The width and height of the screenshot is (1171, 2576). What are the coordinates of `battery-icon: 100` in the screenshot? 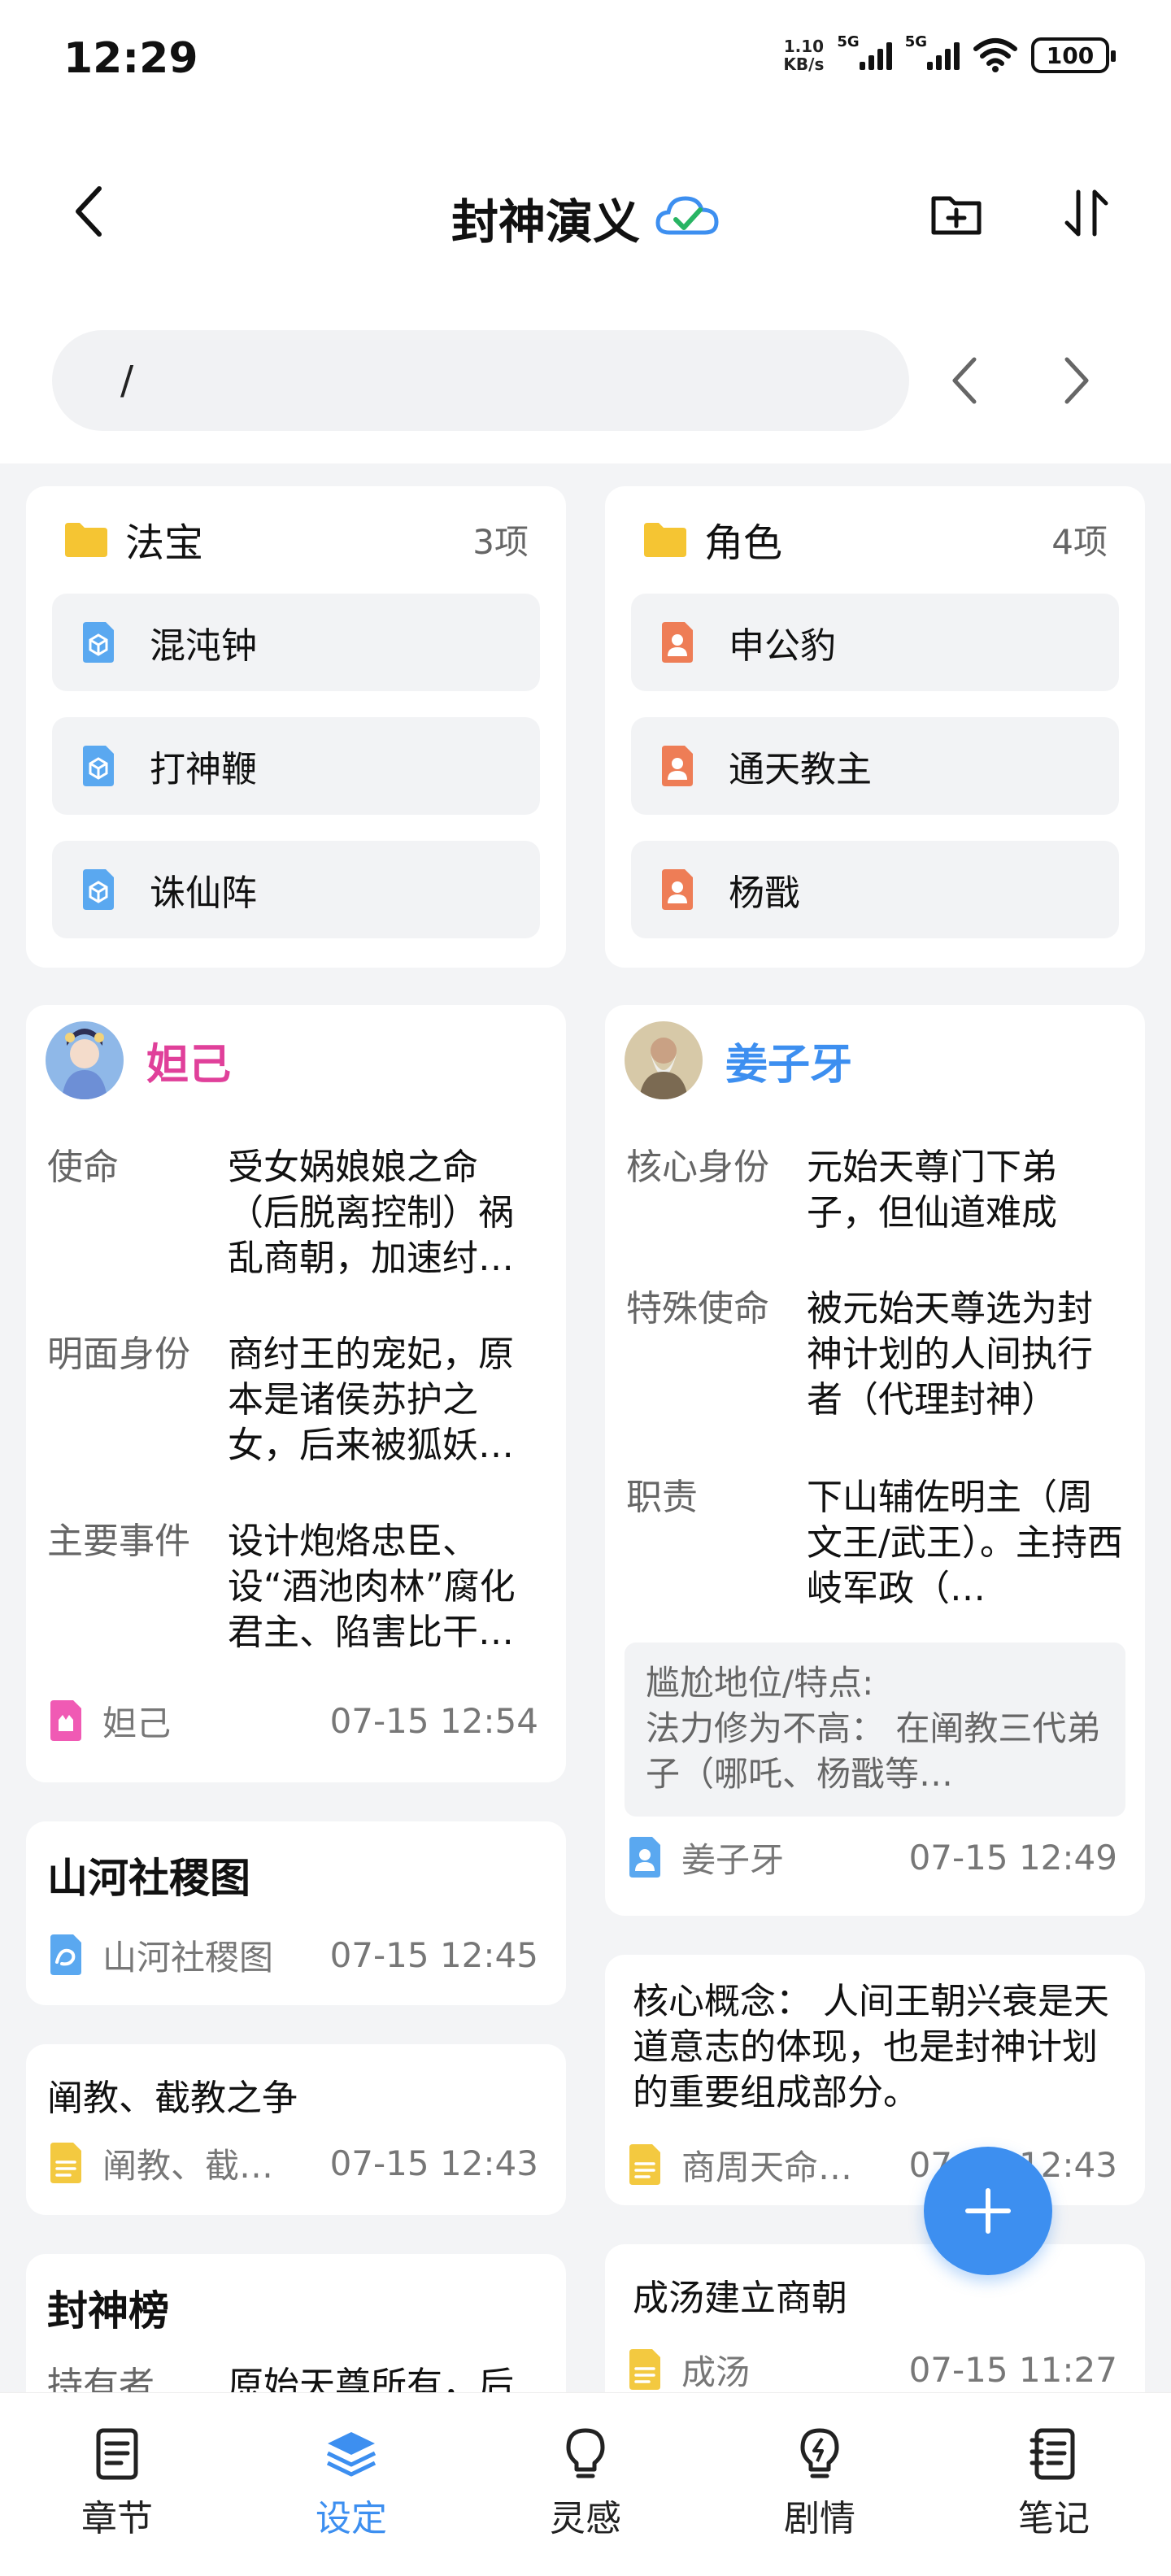 It's located at (1073, 55).